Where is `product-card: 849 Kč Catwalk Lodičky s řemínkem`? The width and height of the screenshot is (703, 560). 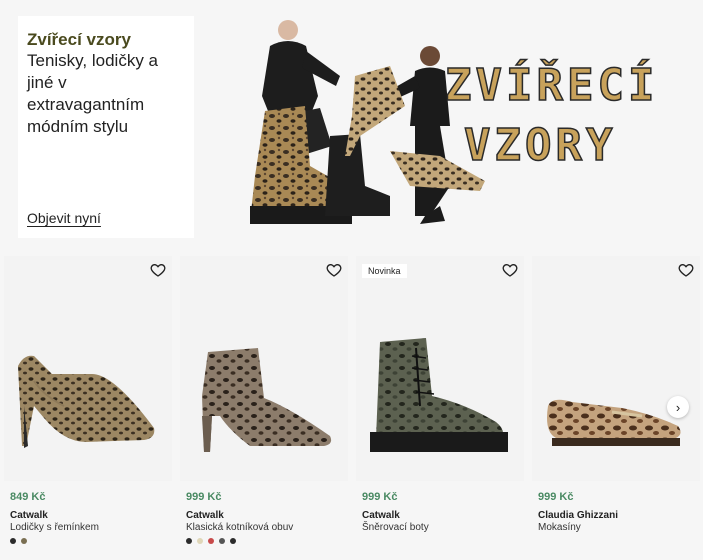
product-card: 849 Kč Catwalk Lodičky s řemínkem is located at coordinates (88, 406).